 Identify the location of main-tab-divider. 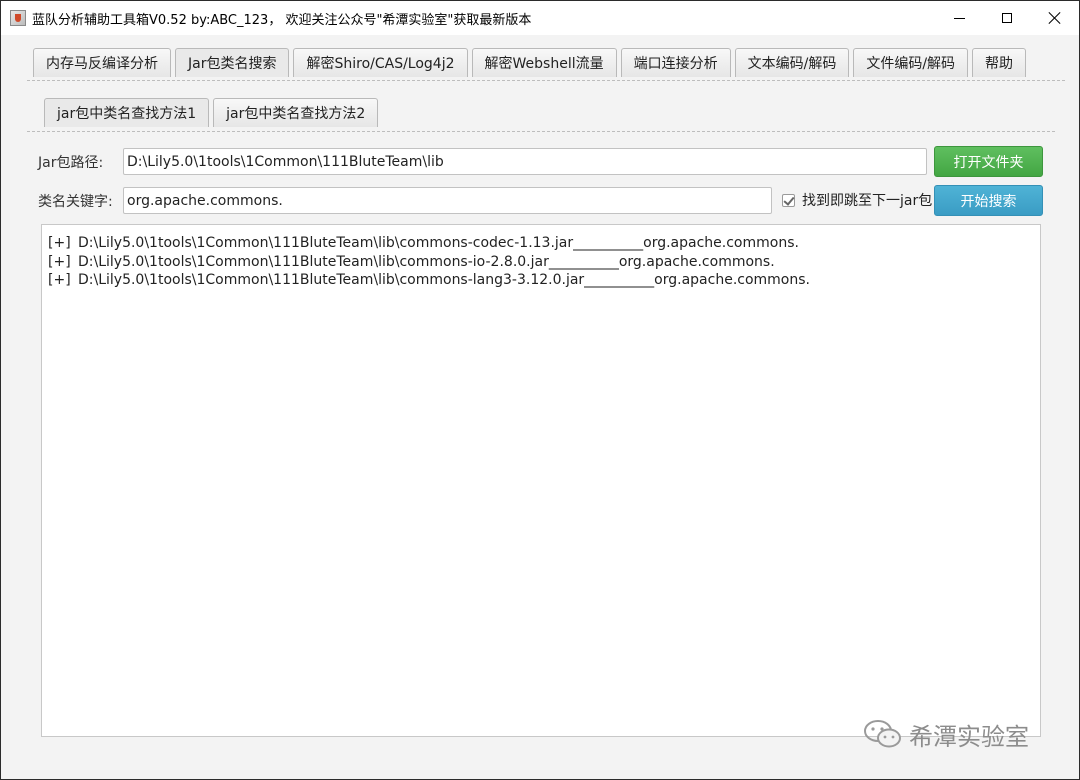
(546, 80).